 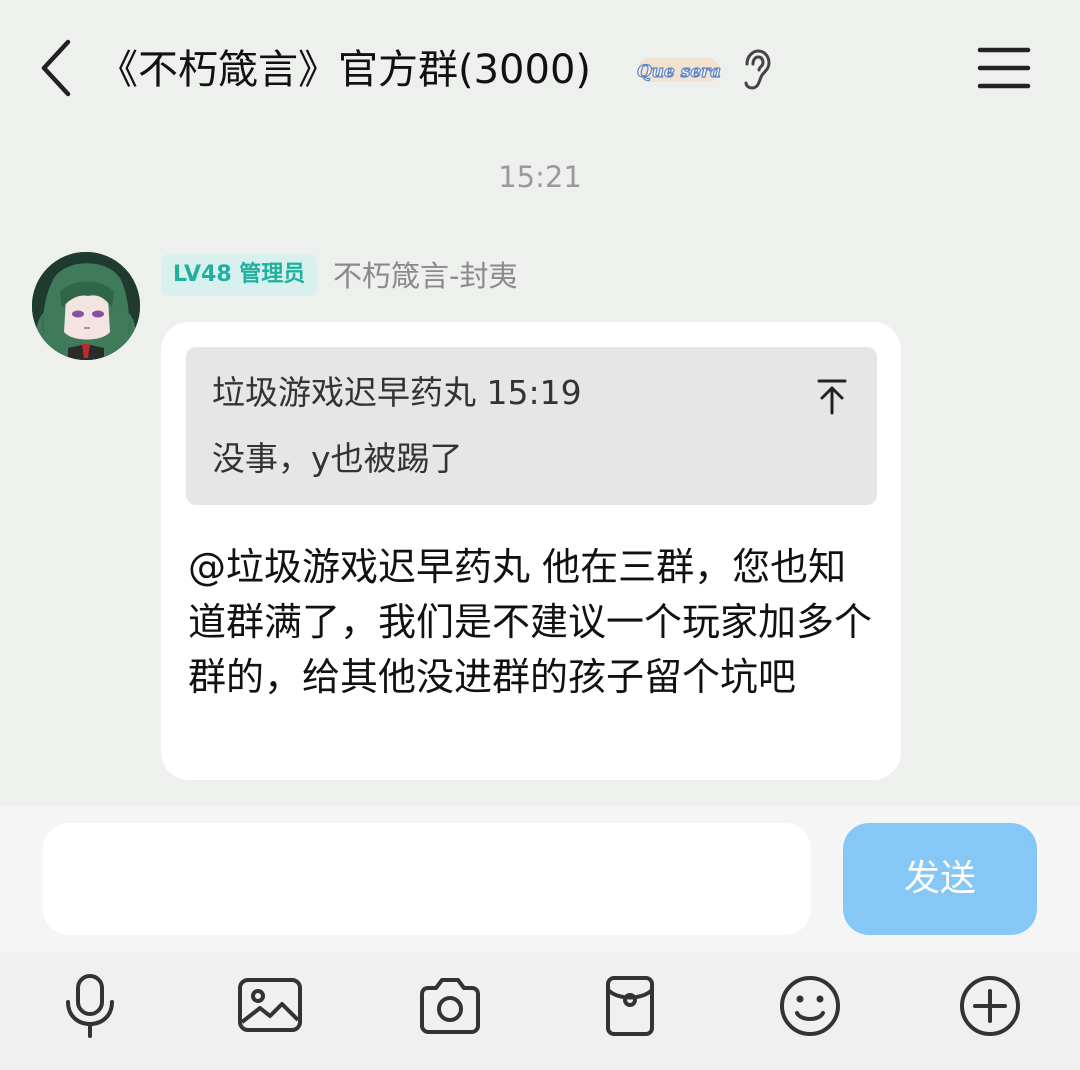 What do you see at coordinates (337, 458) in the screenshot?
I see `quote-text: 没事，y也被踢了` at bounding box center [337, 458].